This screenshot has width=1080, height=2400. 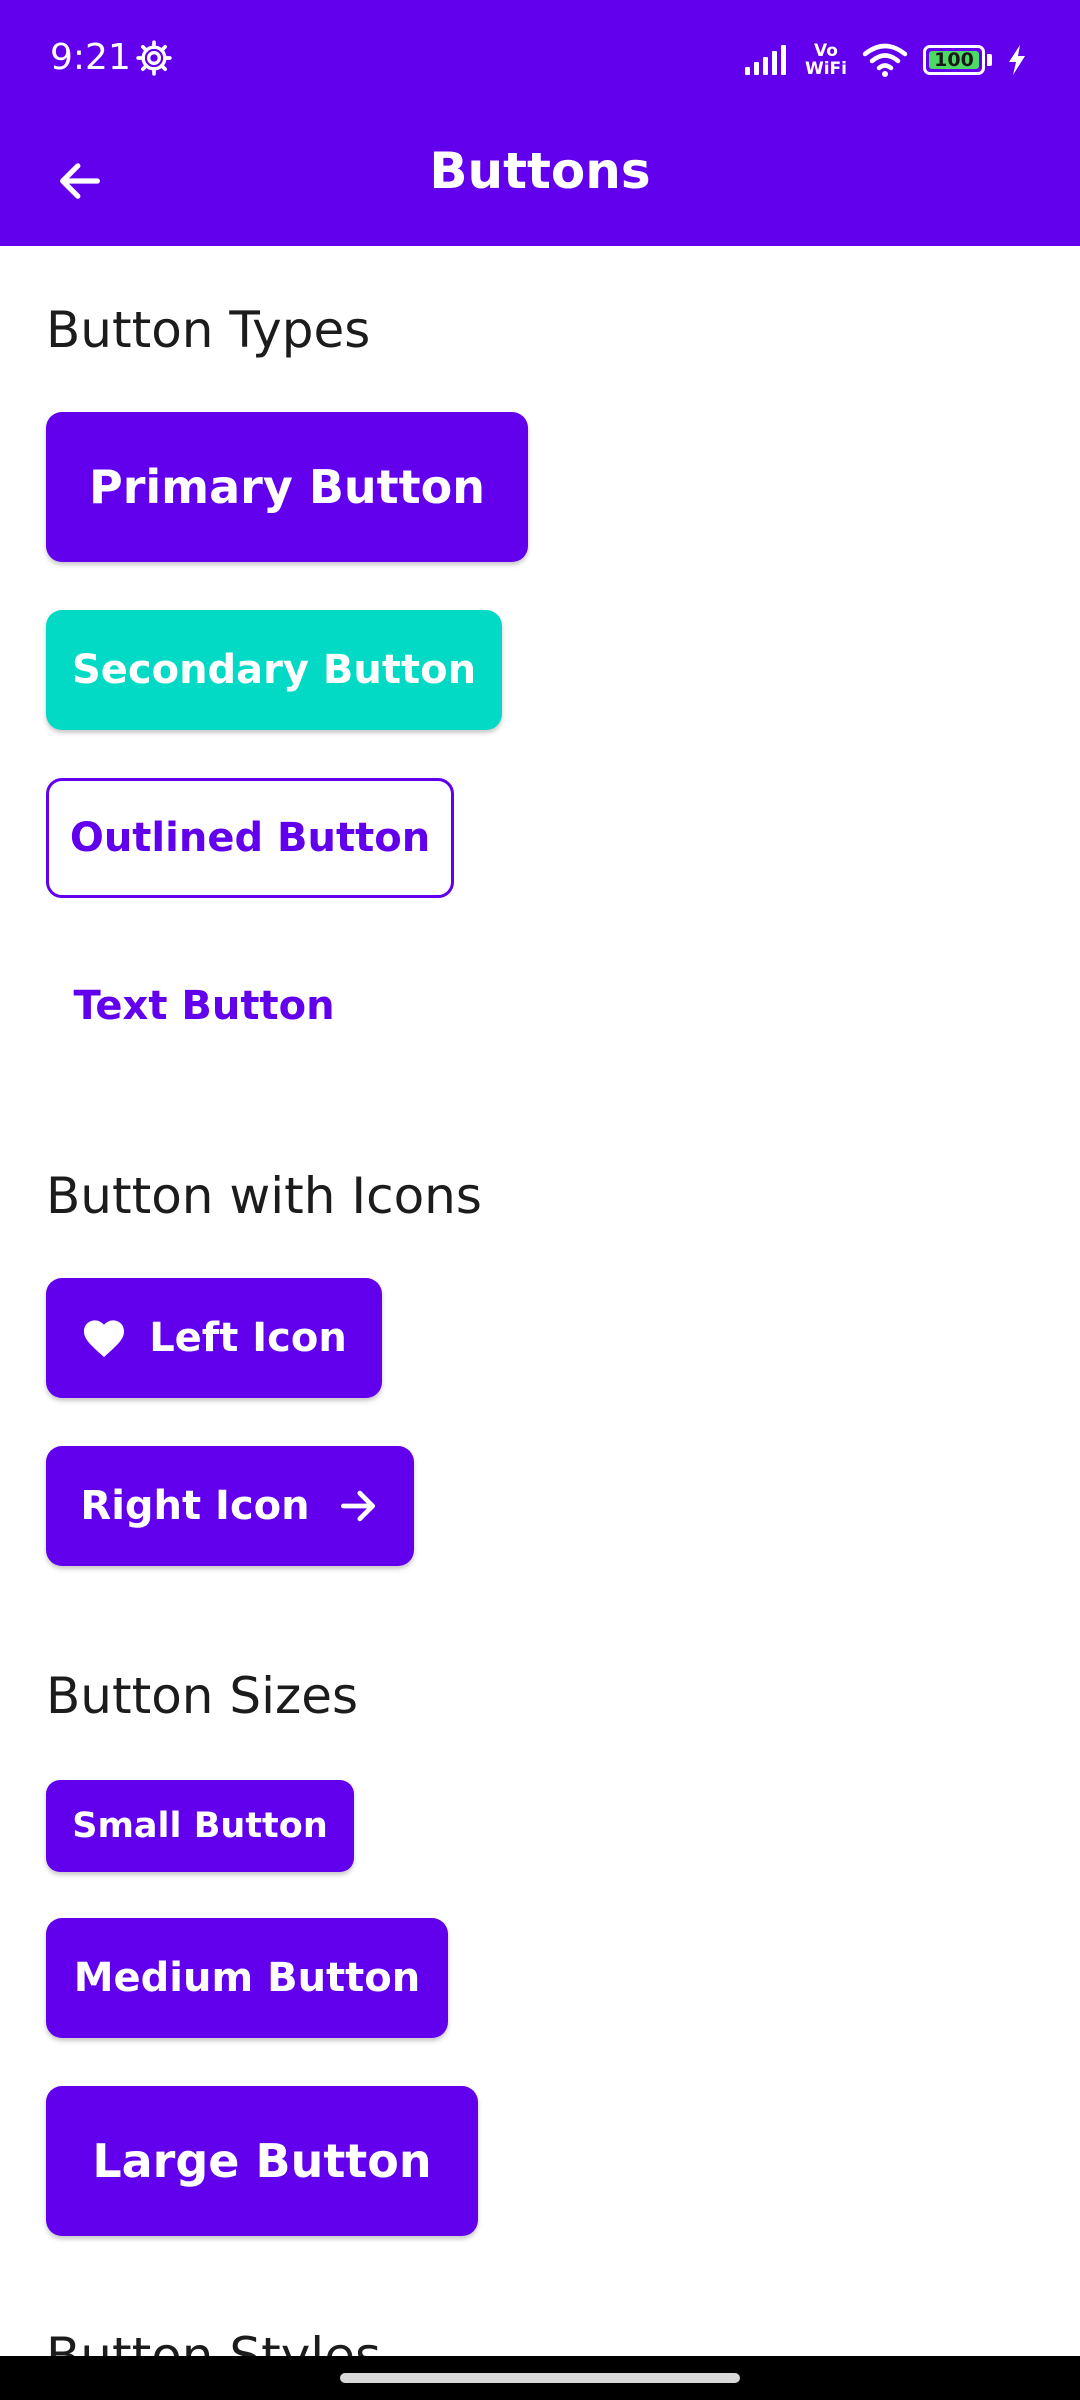 I want to click on medium-button: Medium Button, so click(x=247, y=1978).